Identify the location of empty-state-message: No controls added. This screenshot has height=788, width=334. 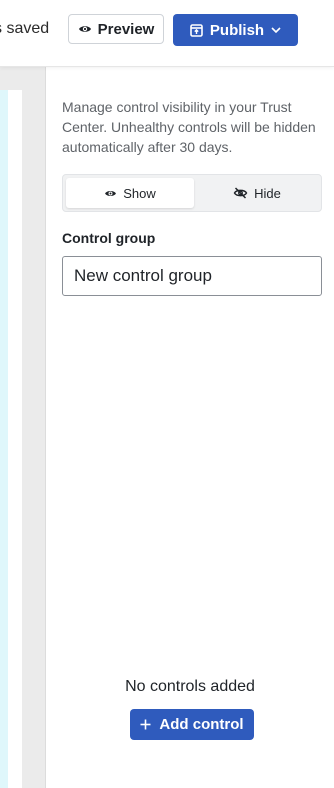
(190, 686).